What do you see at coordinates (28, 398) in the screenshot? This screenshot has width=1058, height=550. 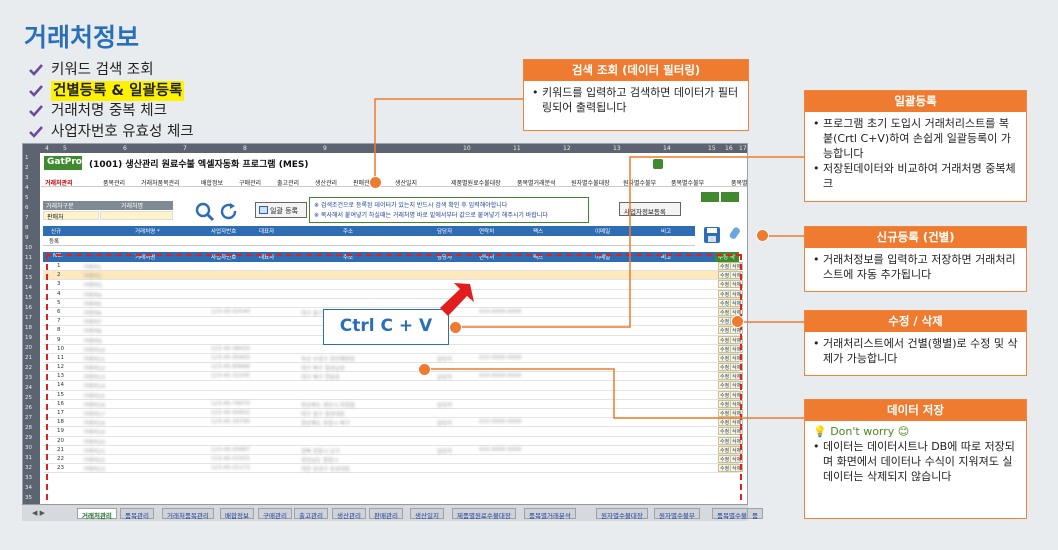 I see `row-number: 25` at bounding box center [28, 398].